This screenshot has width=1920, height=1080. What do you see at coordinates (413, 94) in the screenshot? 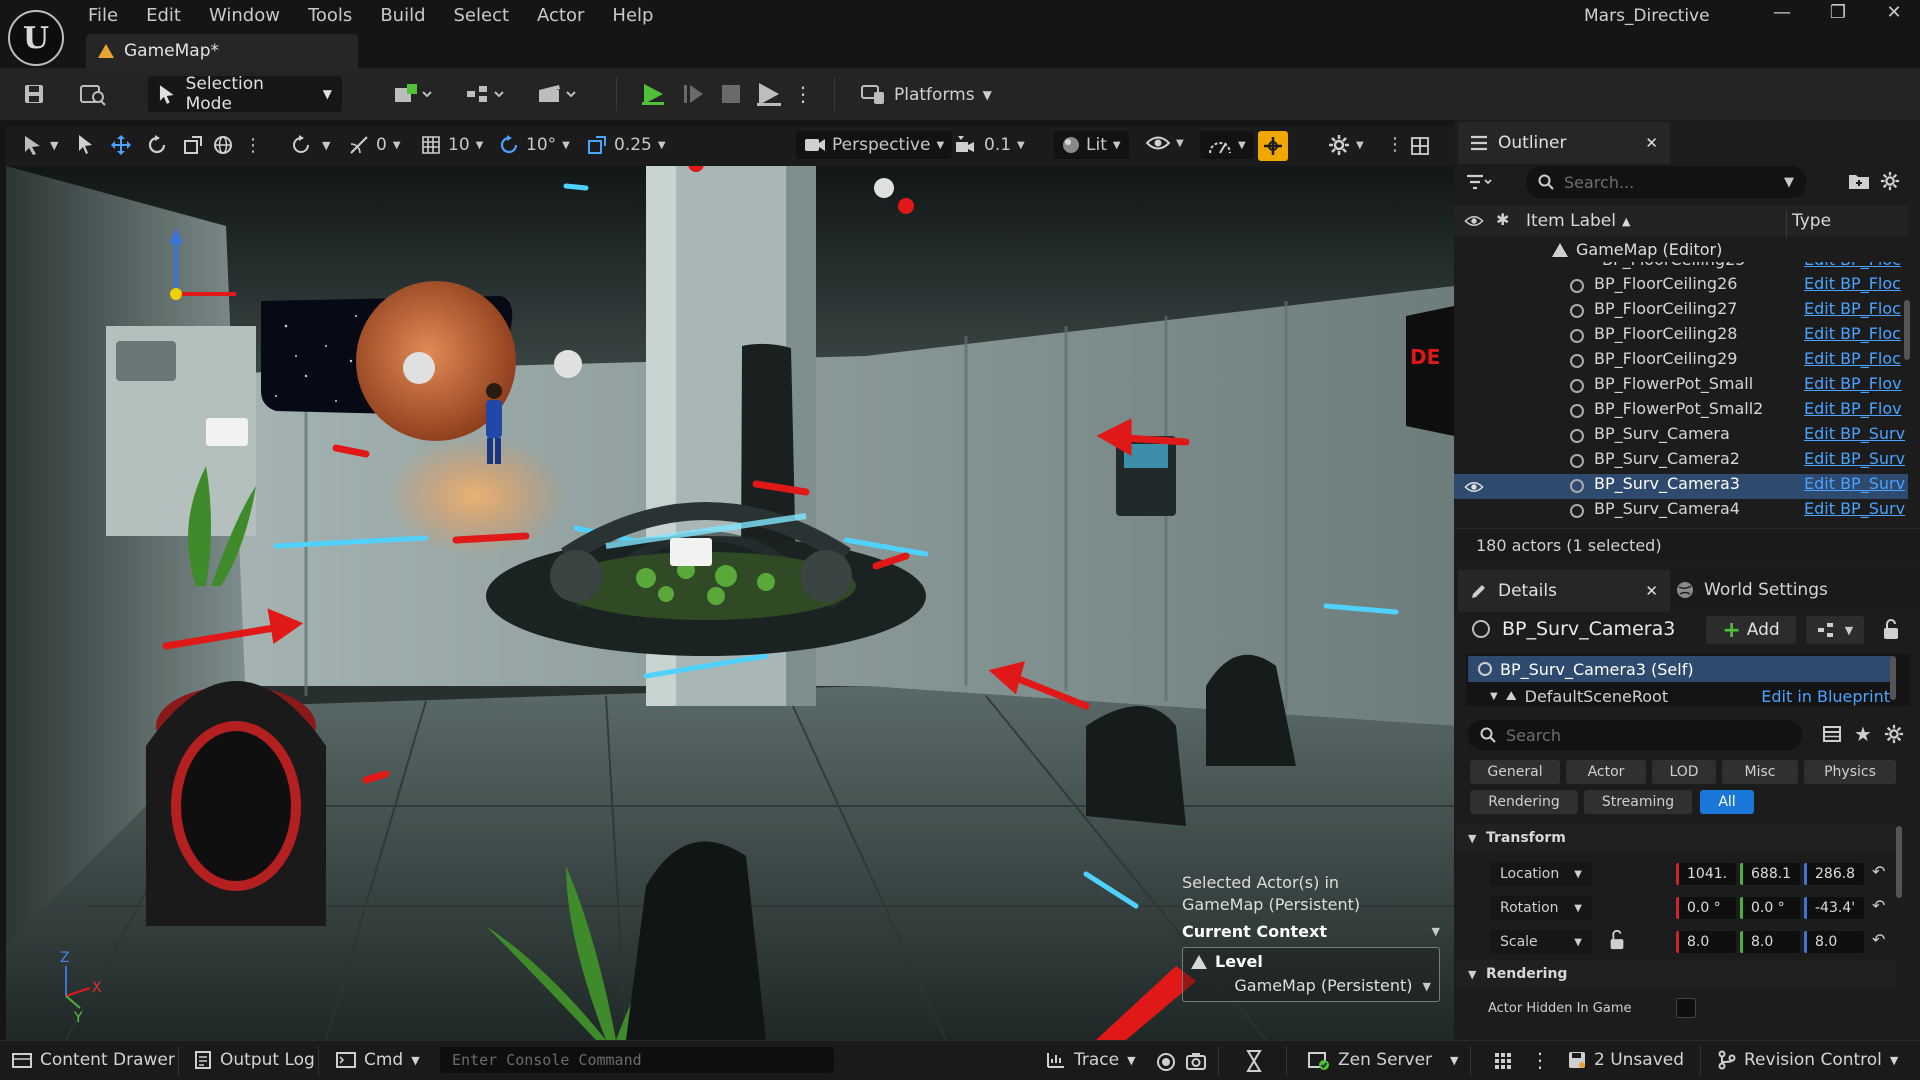
I see `add-content-icon` at bounding box center [413, 94].